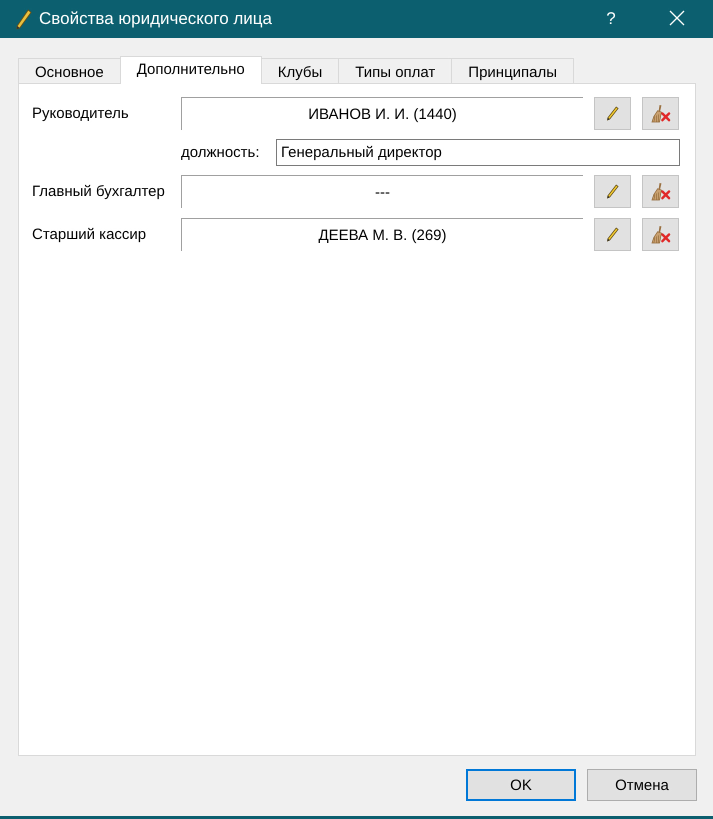 The image size is (713, 819). I want to click on value-field: ДЕЕВА М. В. (269), so click(382, 234).